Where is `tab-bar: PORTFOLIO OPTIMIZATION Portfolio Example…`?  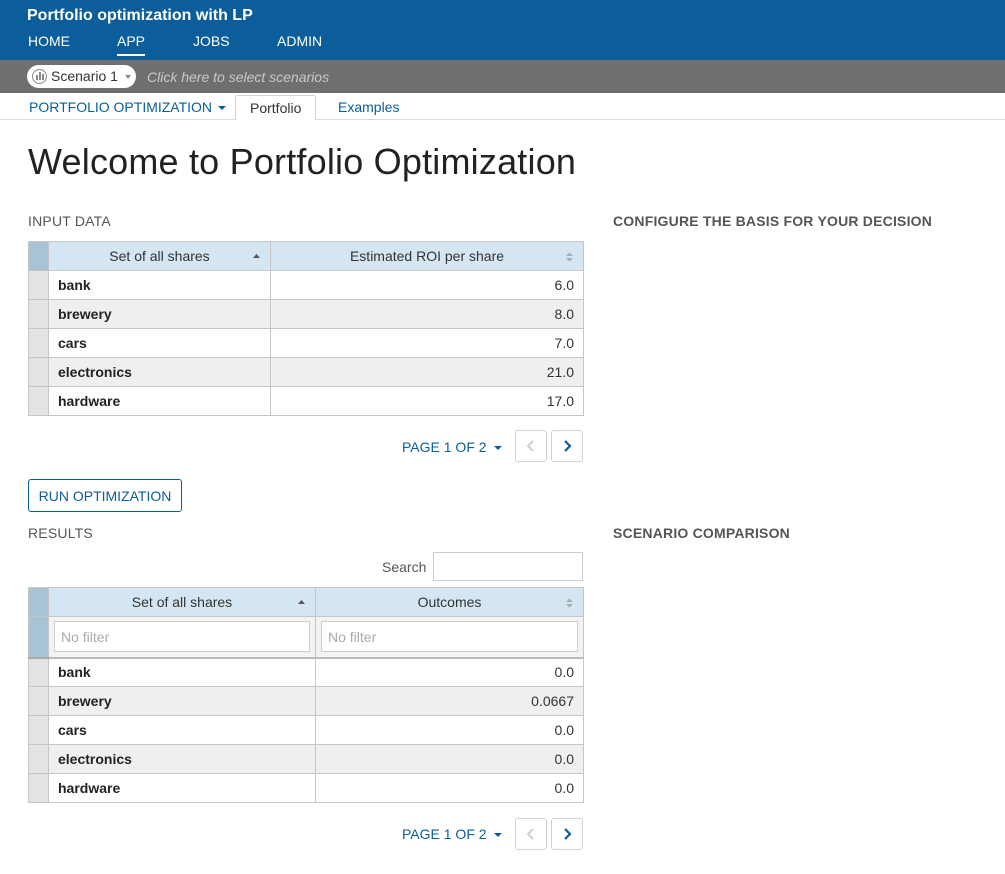 tab-bar: PORTFOLIO OPTIMIZATION Portfolio Example… is located at coordinates (502, 107).